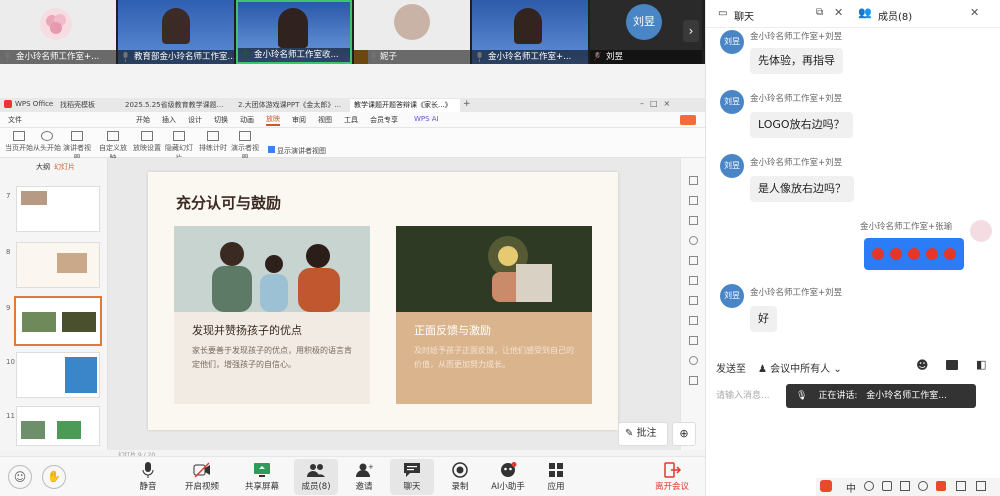 The height and width of the screenshot is (496, 1000). I want to click on members-icon, so click(316, 470).